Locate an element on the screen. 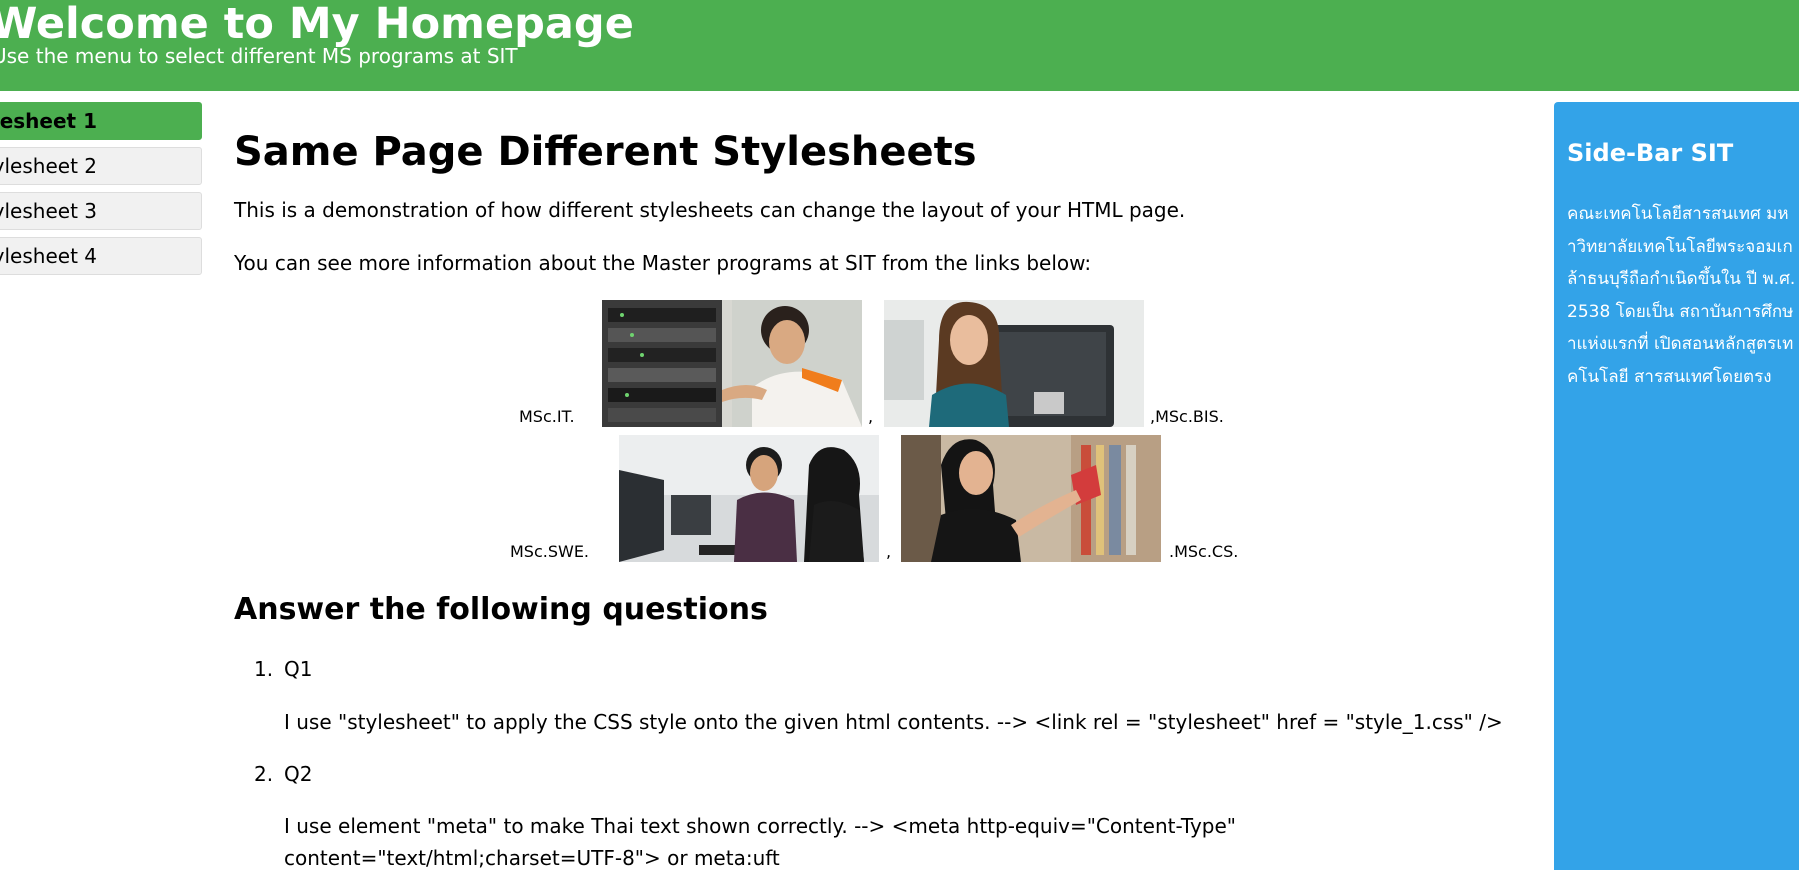  menu-item-label: Stylesheet 2 is located at coordinates (48, 166).